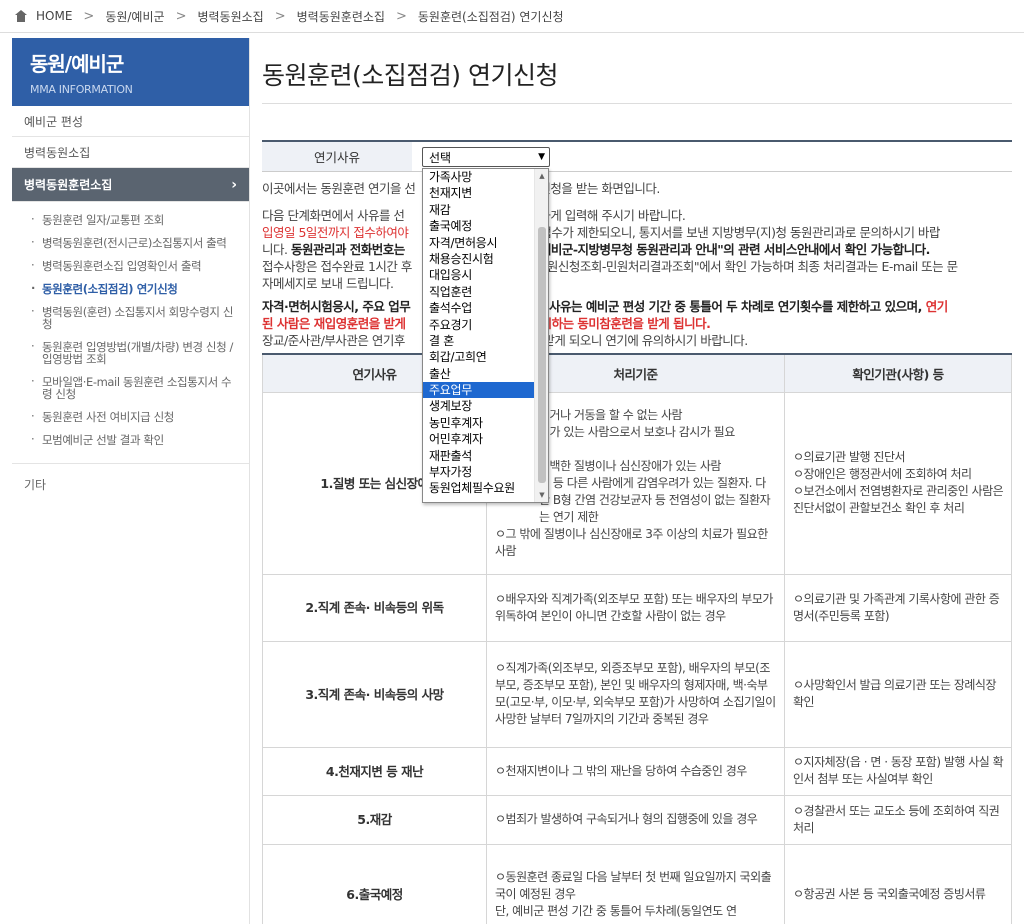  Describe the element at coordinates (130, 72) in the screenshot. I see `sidebar-header: 동원/예비군 MMA INFORMATION` at that location.